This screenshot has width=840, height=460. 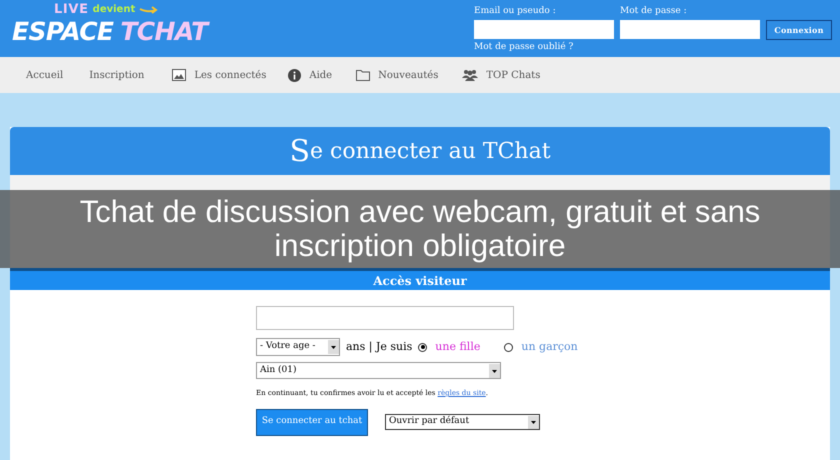 What do you see at coordinates (457, 347) in the screenshot?
I see `gender-label: une fille` at bounding box center [457, 347].